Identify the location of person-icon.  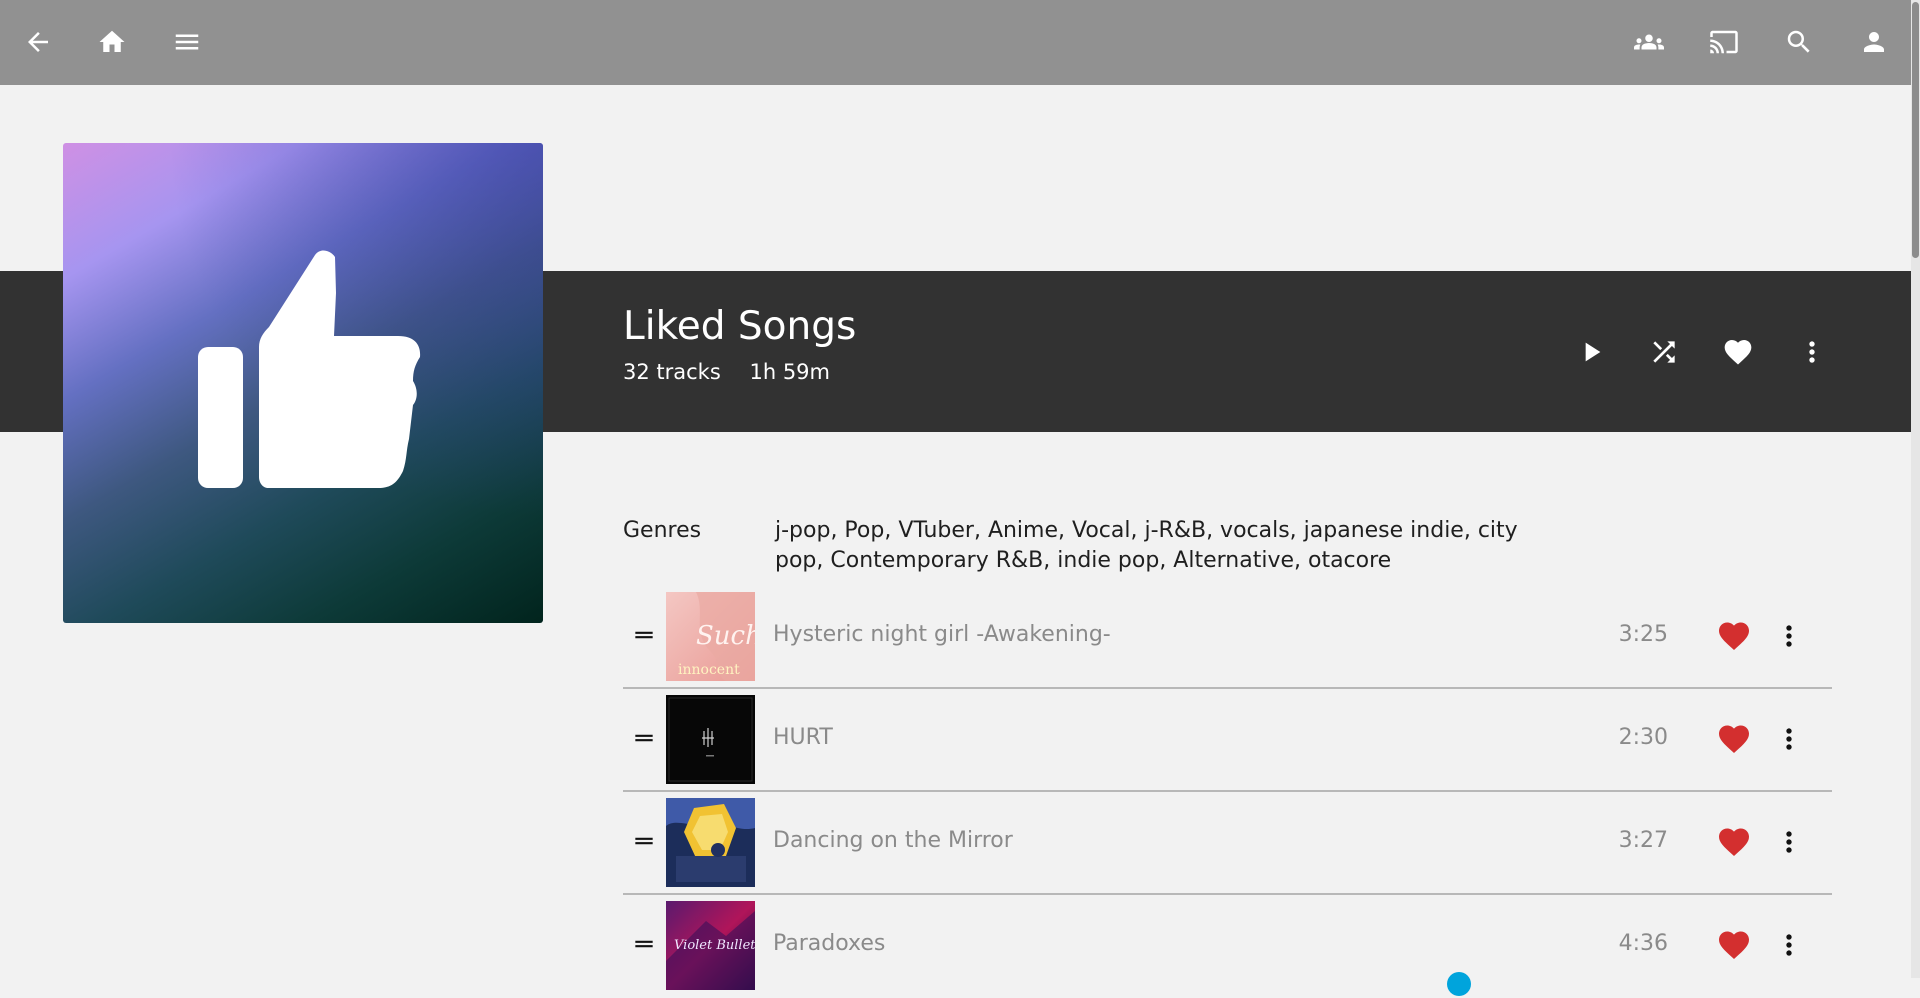
(1874, 42).